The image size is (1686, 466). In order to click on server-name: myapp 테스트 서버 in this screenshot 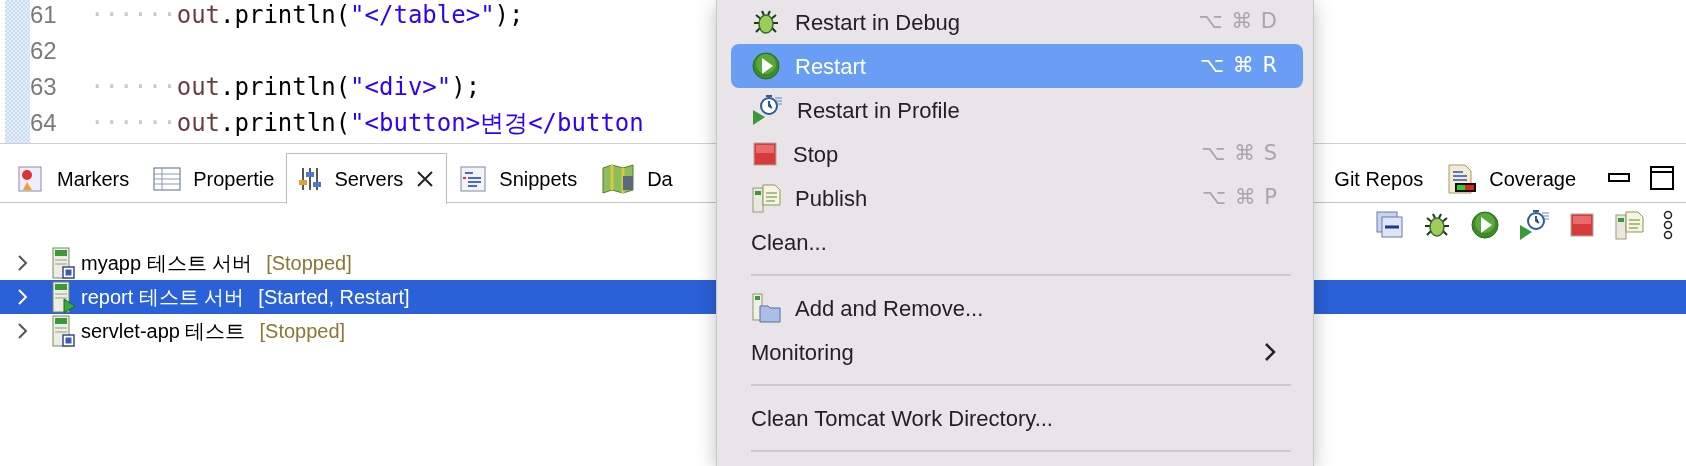, I will do `click(167, 263)`.